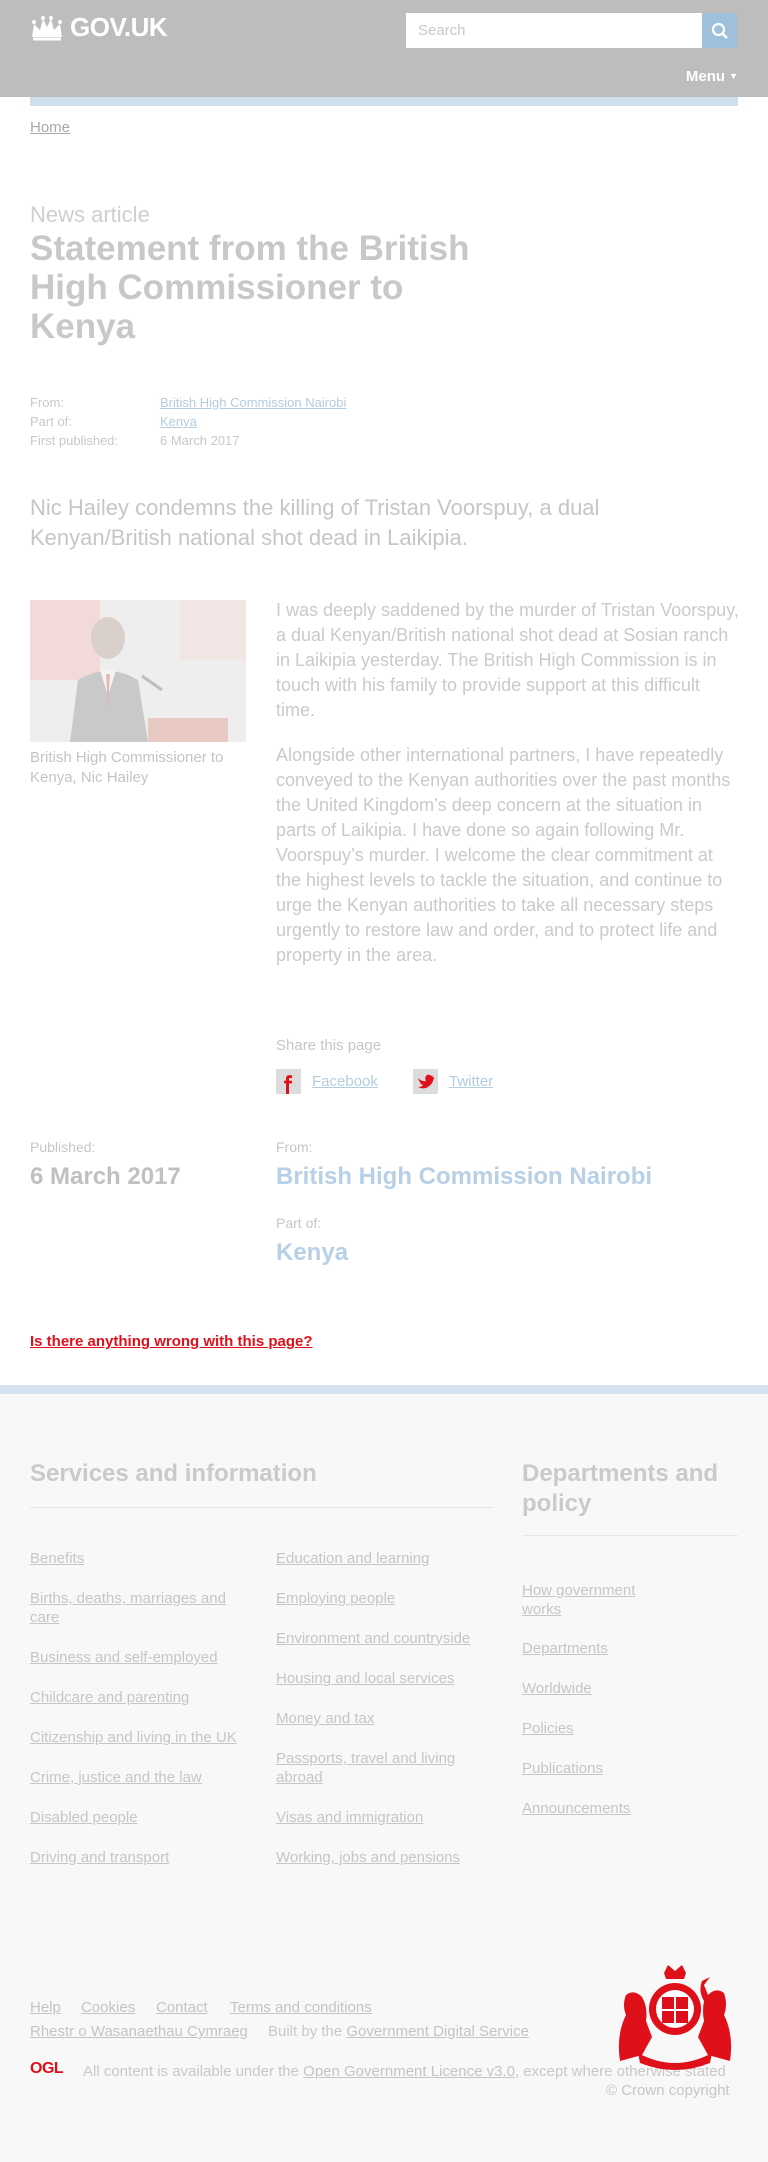  What do you see at coordinates (349, 1817) in the screenshot?
I see `footer-link: Visas and immigration` at bounding box center [349, 1817].